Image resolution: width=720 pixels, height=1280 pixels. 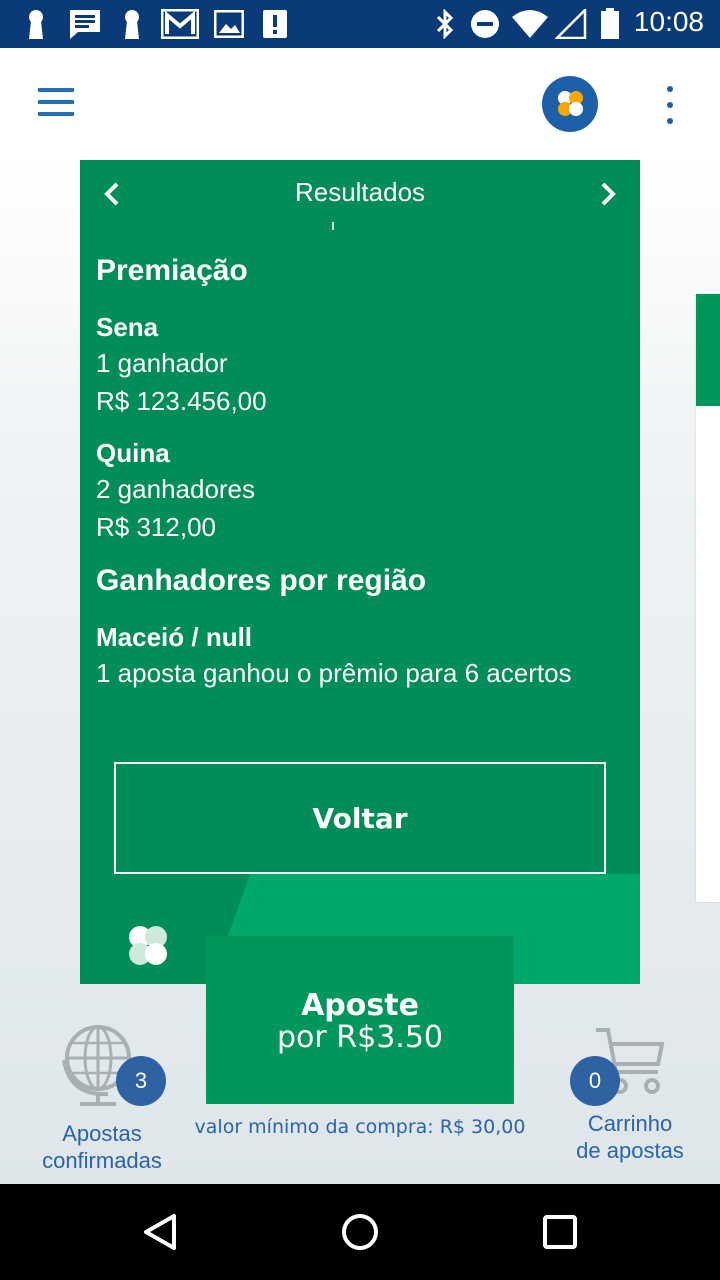 What do you see at coordinates (261, 580) in the screenshot?
I see `regiao-heading: Ganhadores por região` at bounding box center [261, 580].